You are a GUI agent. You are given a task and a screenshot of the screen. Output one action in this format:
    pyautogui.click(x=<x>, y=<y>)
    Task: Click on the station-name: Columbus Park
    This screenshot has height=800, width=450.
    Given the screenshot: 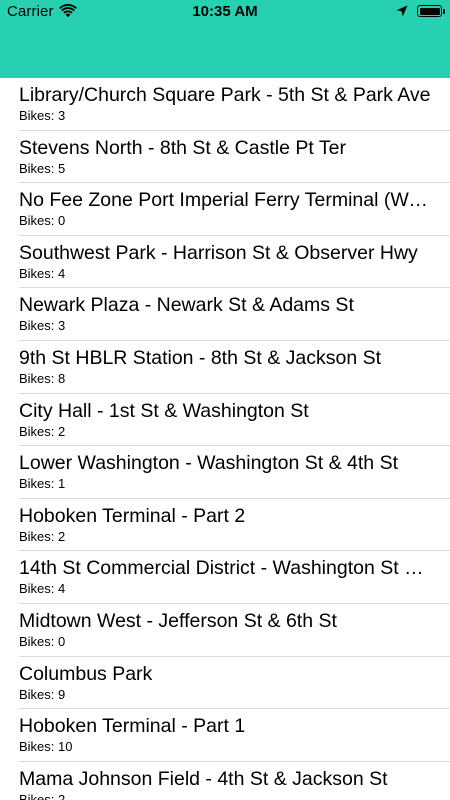 What is the action you would take?
    pyautogui.click(x=86, y=673)
    